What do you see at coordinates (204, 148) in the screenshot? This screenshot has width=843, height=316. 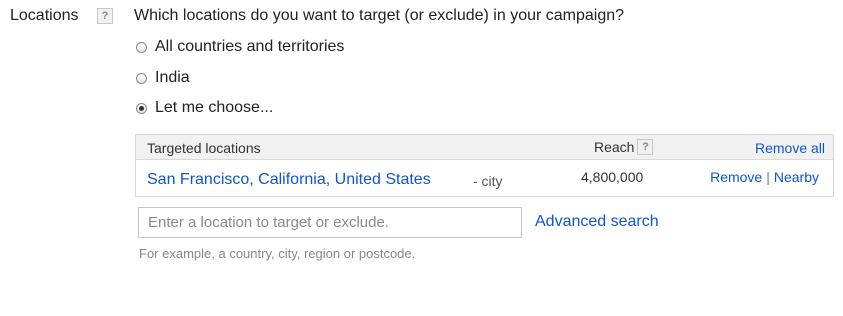 I see `header-targeted-locations: Targeted locations` at bounding box center [204, 148].